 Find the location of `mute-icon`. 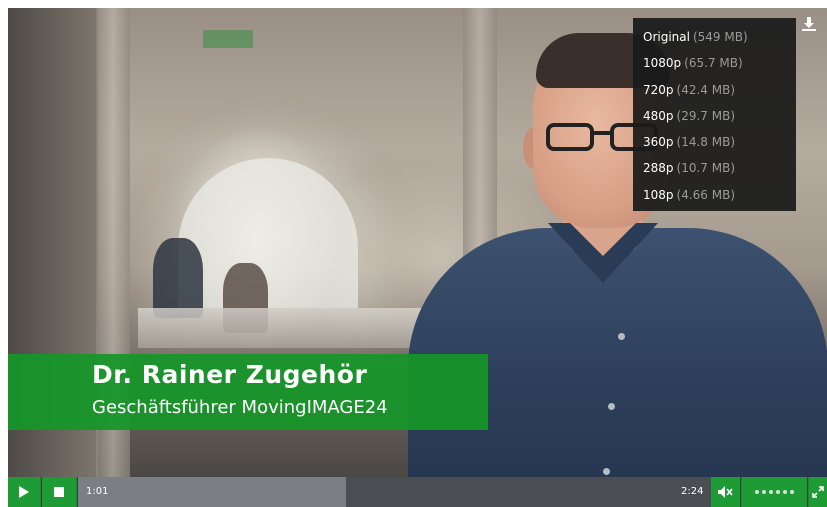

mute-icon is located at coordinates (725, 492).